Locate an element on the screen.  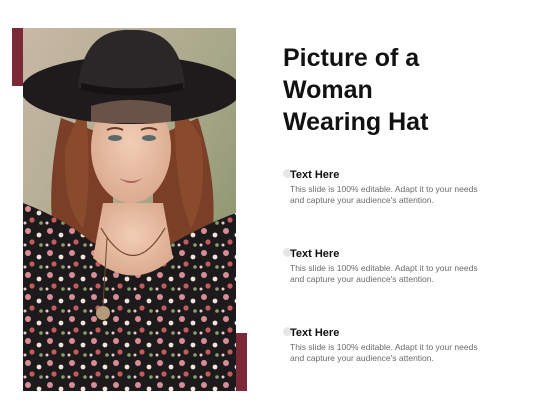
title-line: Picture of a is located at coordinates (351, 58).